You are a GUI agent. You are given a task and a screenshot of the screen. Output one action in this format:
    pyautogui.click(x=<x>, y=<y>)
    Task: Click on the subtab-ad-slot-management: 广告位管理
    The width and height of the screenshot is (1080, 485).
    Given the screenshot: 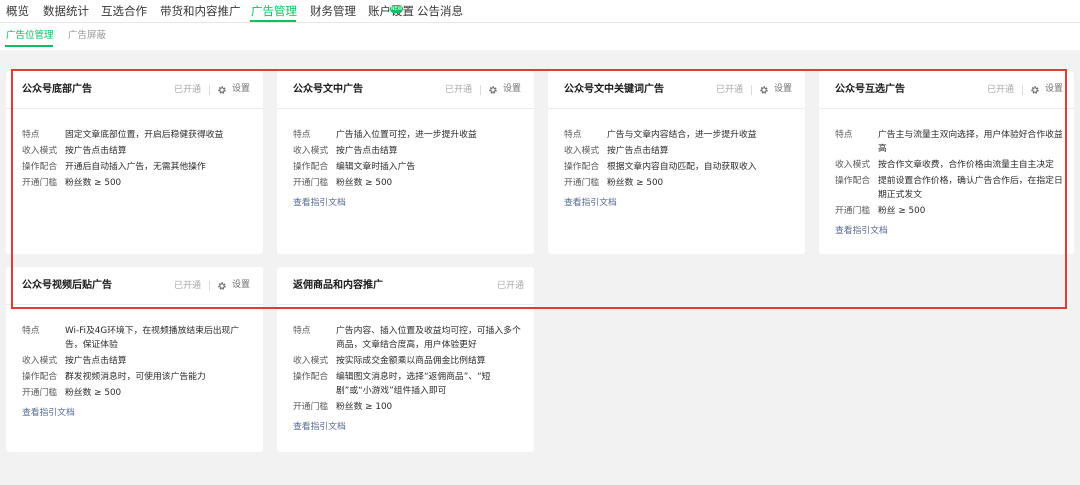 What is the action you would take?
    pyautogui.click(x=30, y=36)
    